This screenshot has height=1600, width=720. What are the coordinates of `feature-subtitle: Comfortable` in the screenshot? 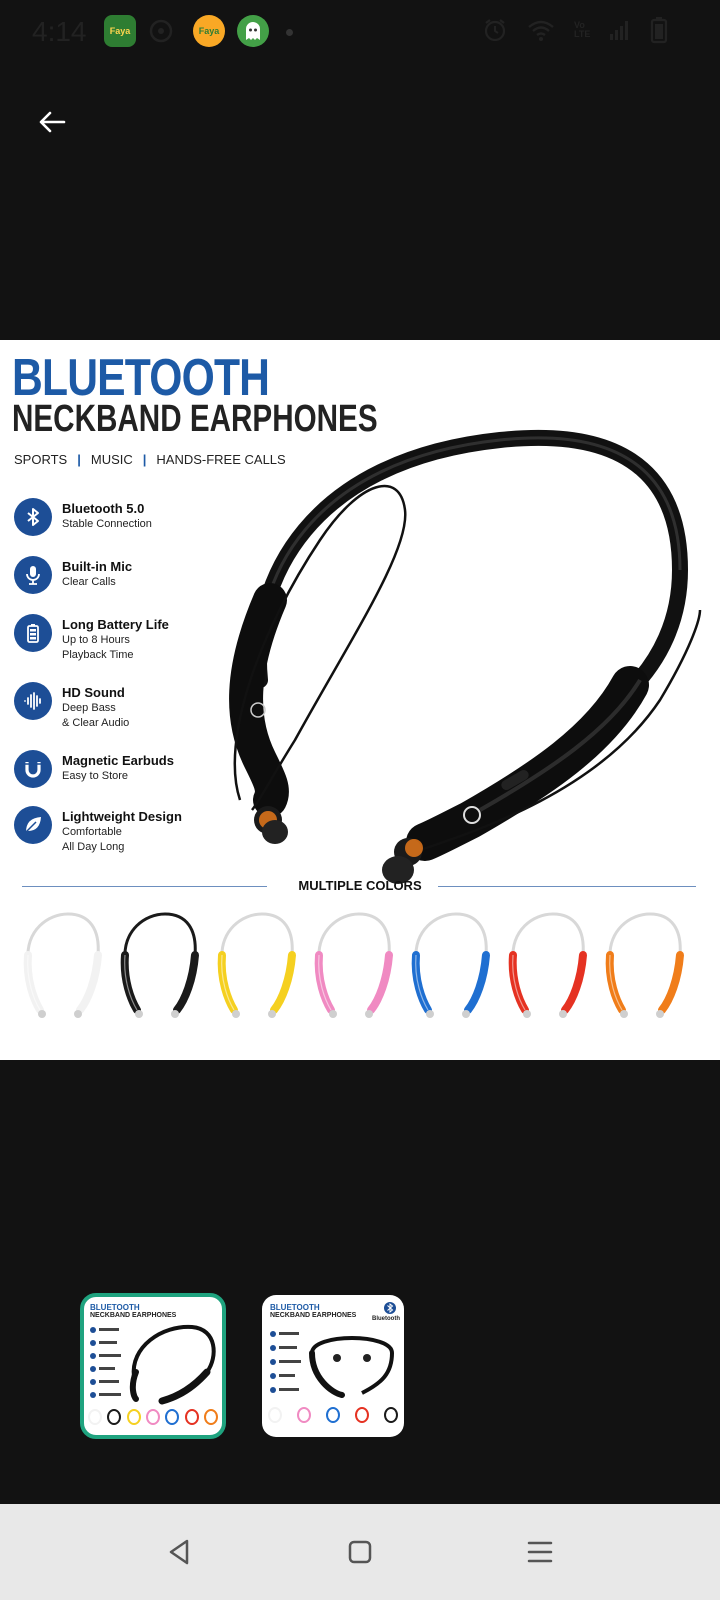 It's located at (92, 832).